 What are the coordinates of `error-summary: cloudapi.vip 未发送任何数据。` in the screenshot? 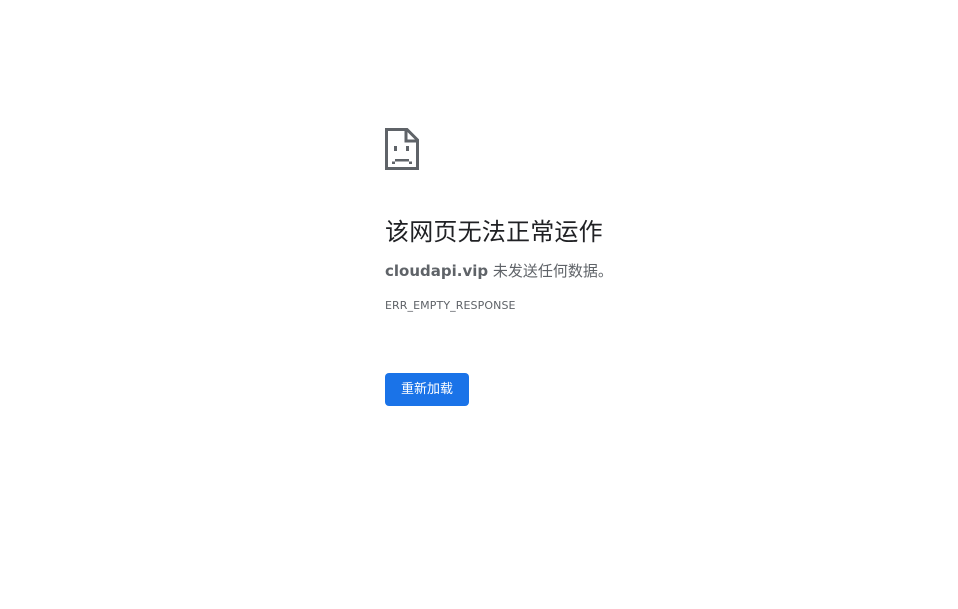 It's located at (635, 271).